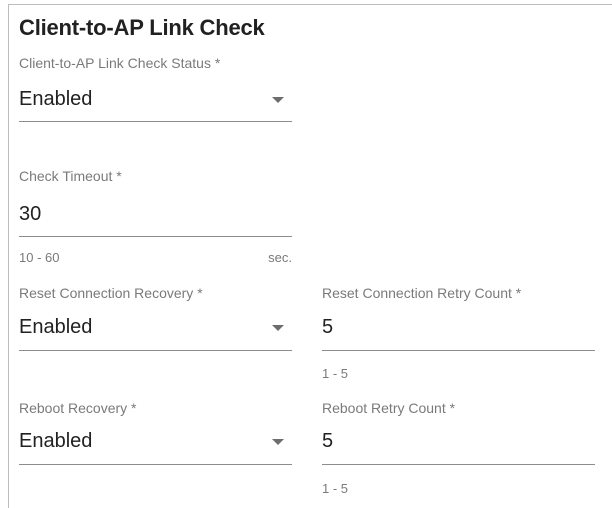  What do you see at coordinates (70, 176) in the screenshot?
I see `check-timeout-label: Check Timeout *` at bounding box center [70, 176].